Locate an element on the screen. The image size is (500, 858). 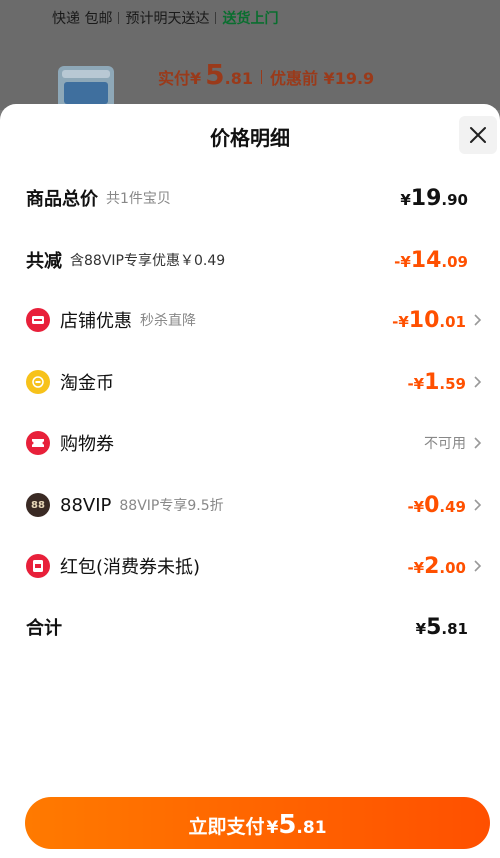
discount-row-gold-coin: 淘金币 -¥ 1.59 is located at coordinates (250, 382).